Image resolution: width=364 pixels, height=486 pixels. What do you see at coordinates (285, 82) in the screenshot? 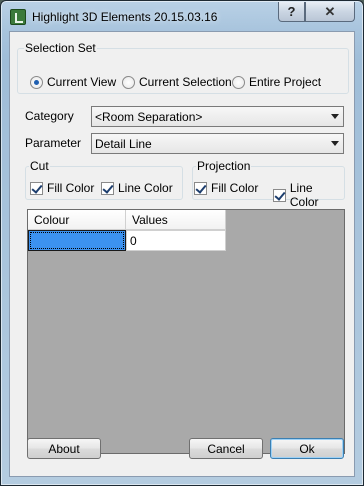
I see `radio-entire-project-label: Entire Project` at bounding box center [285, 82].